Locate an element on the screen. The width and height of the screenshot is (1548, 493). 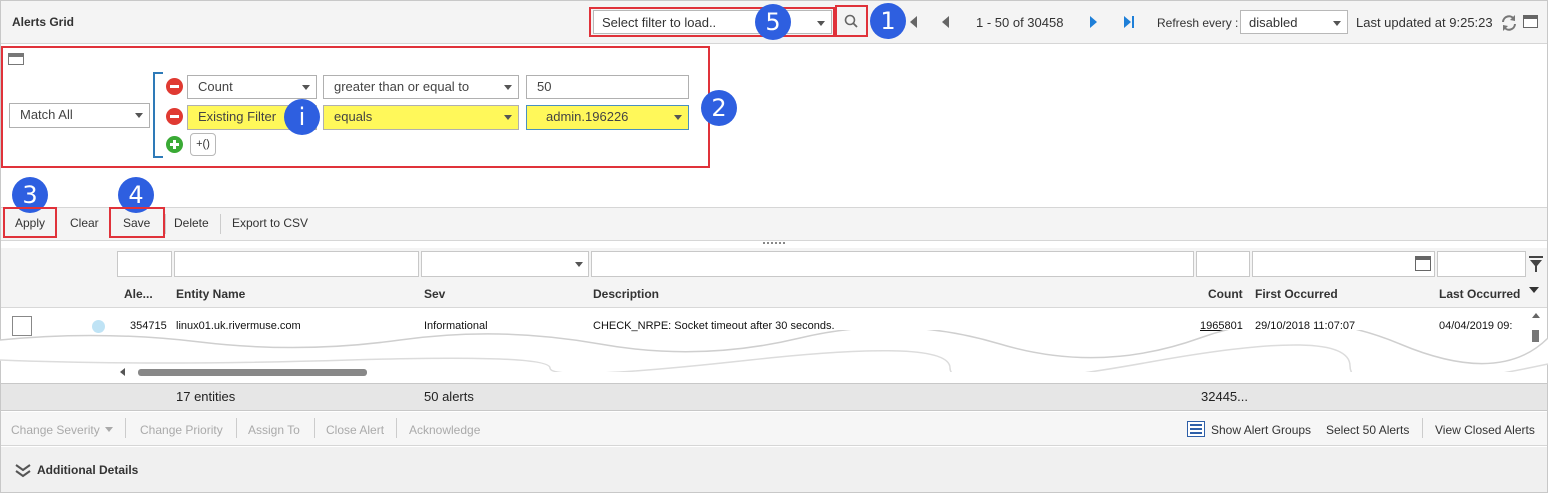
rule-1-operator-select: greater than or equal to is located at coordinates (421, 87).